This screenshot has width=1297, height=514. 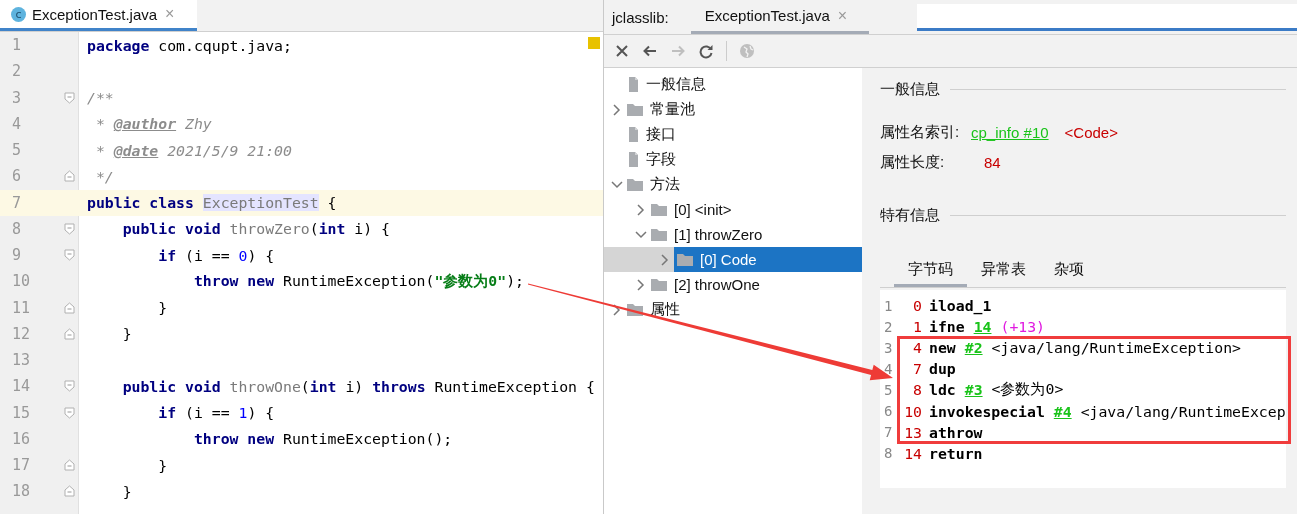 What do you see at coordinates (17, 45) in the screenshot?
I see `line-number: 1` at bounding box center [17, 45].